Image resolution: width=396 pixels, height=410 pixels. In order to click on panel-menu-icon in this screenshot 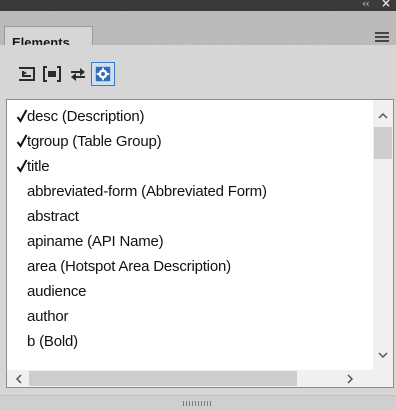, I will do `click(382, 37)`.